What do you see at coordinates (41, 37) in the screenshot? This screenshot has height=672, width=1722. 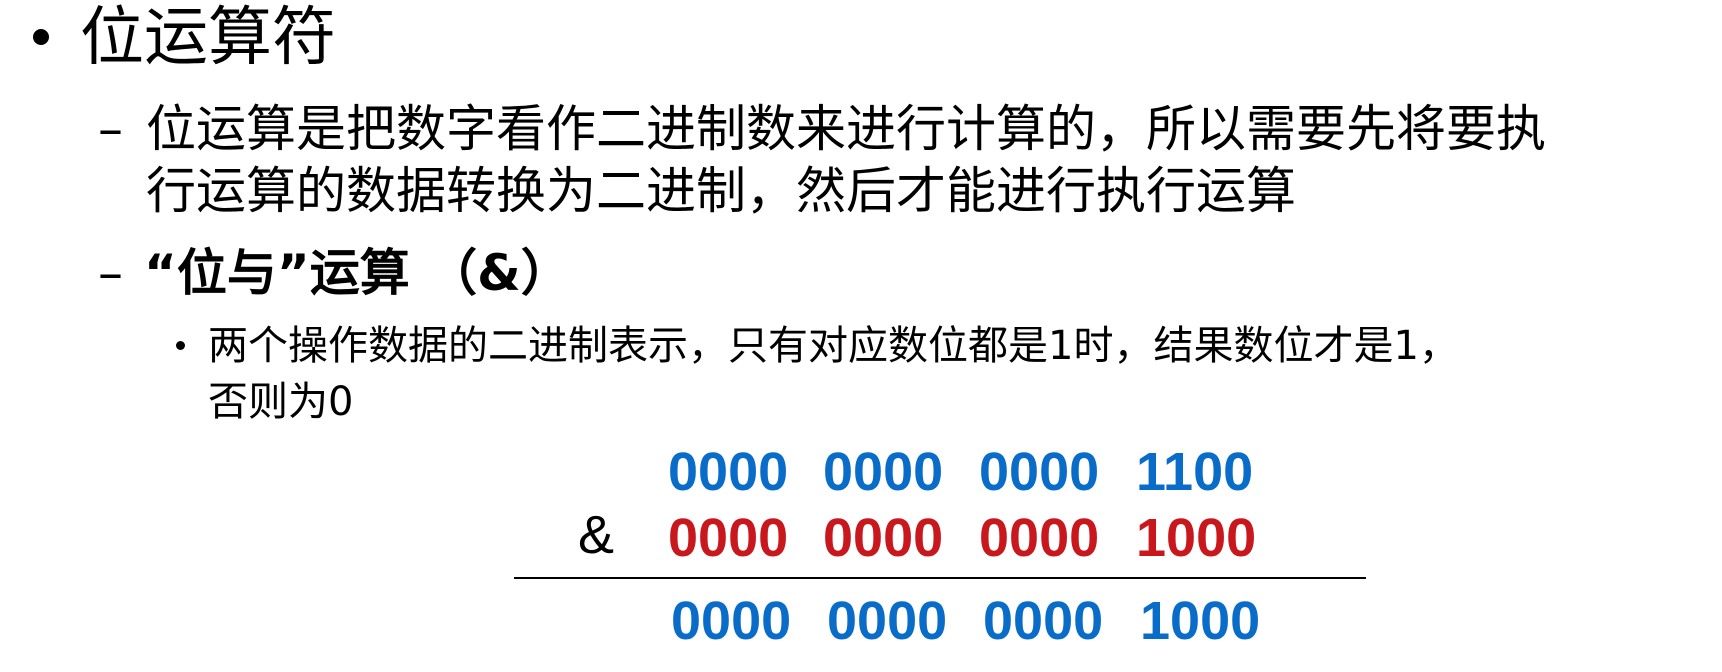 I see `heading-bullet-icon` at bounding box center [41, 37].